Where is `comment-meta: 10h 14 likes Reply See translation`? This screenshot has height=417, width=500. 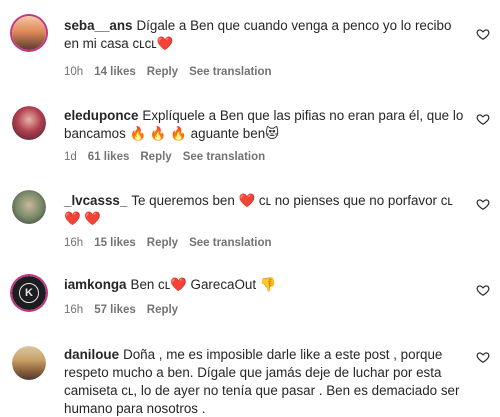
comment-meta: 10h 14 likes Reply See translation is located at coordinates (168, 72).